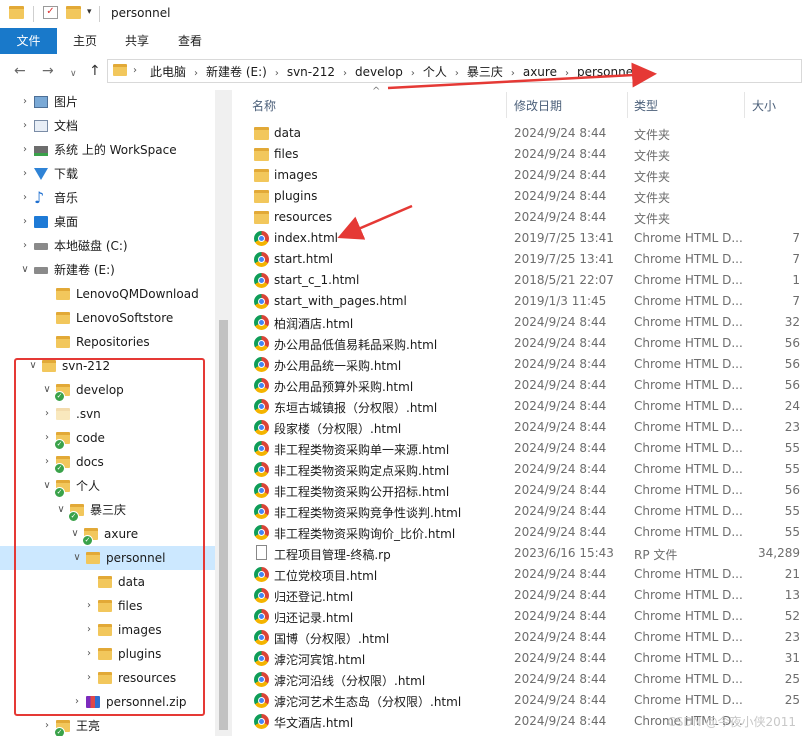 Image resolution: width=802 pixels, height=736 pixels. I want to click on annotation-arrow-to-personnel, so click(522, 76).